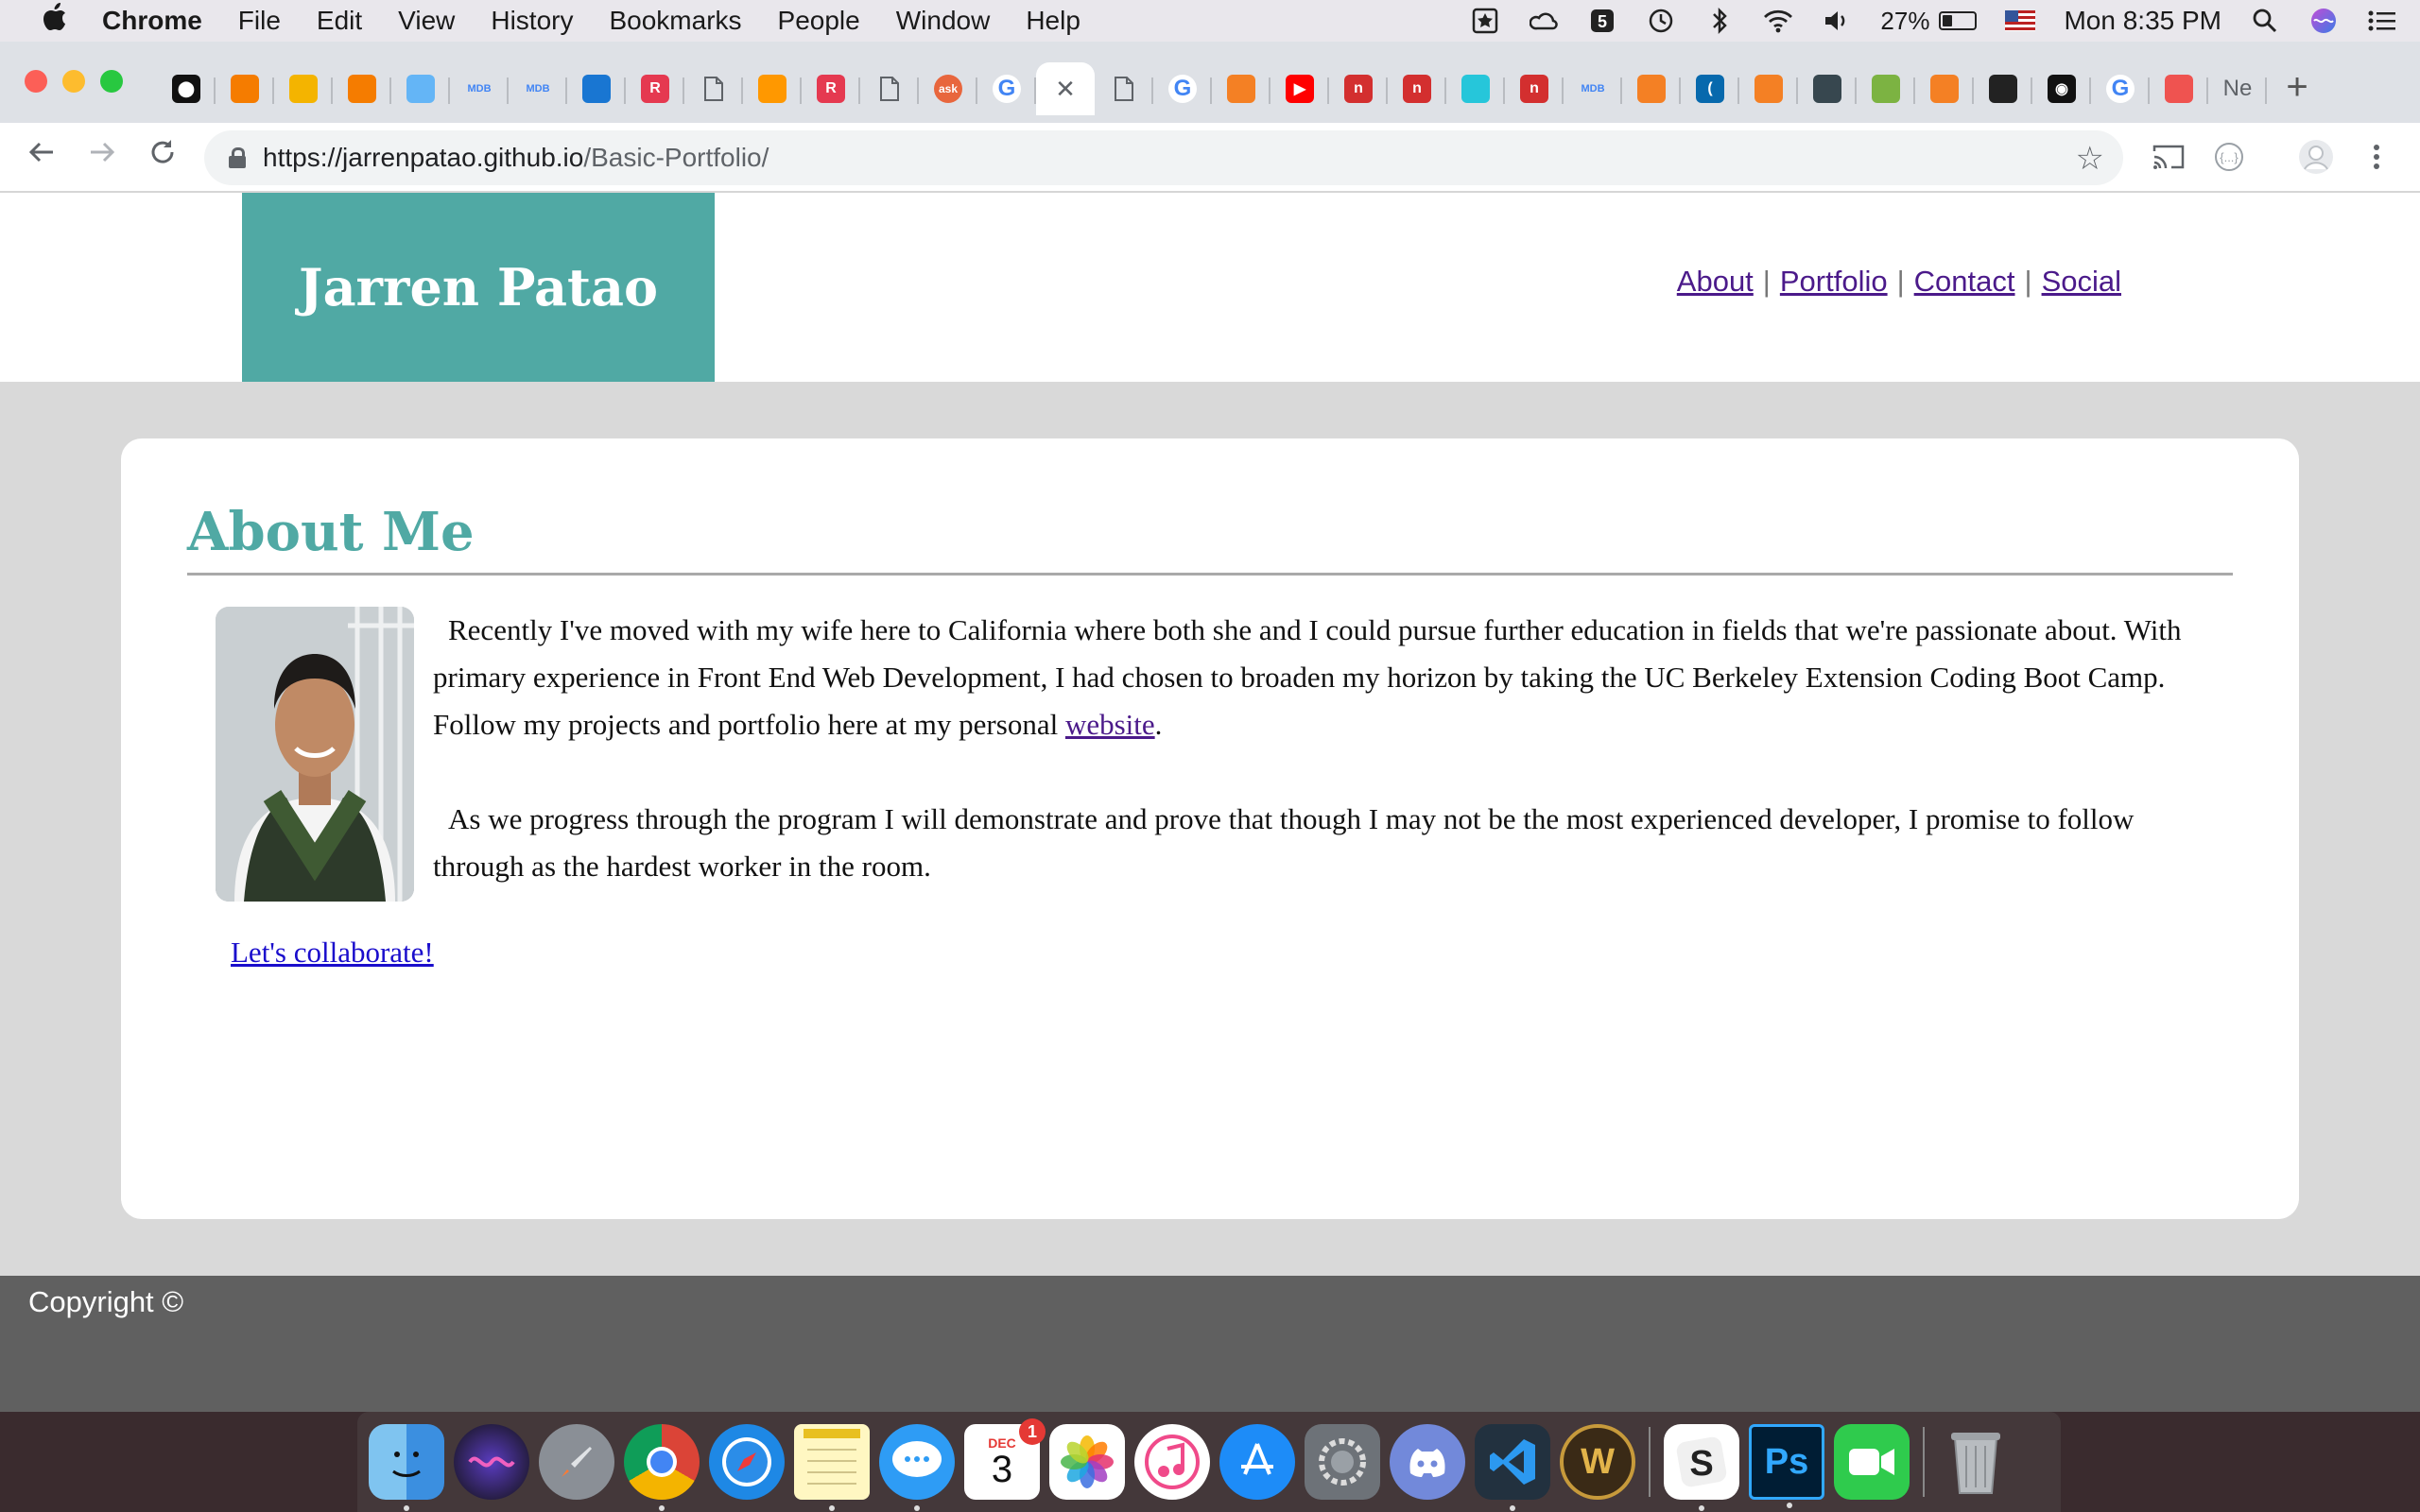 The height and width of the screenshot is (1512, 2420). What do you see at coordinates (2297, 88) in the screenshot?
I see `new-tab-button: +` at bounding box center [2297, 88].